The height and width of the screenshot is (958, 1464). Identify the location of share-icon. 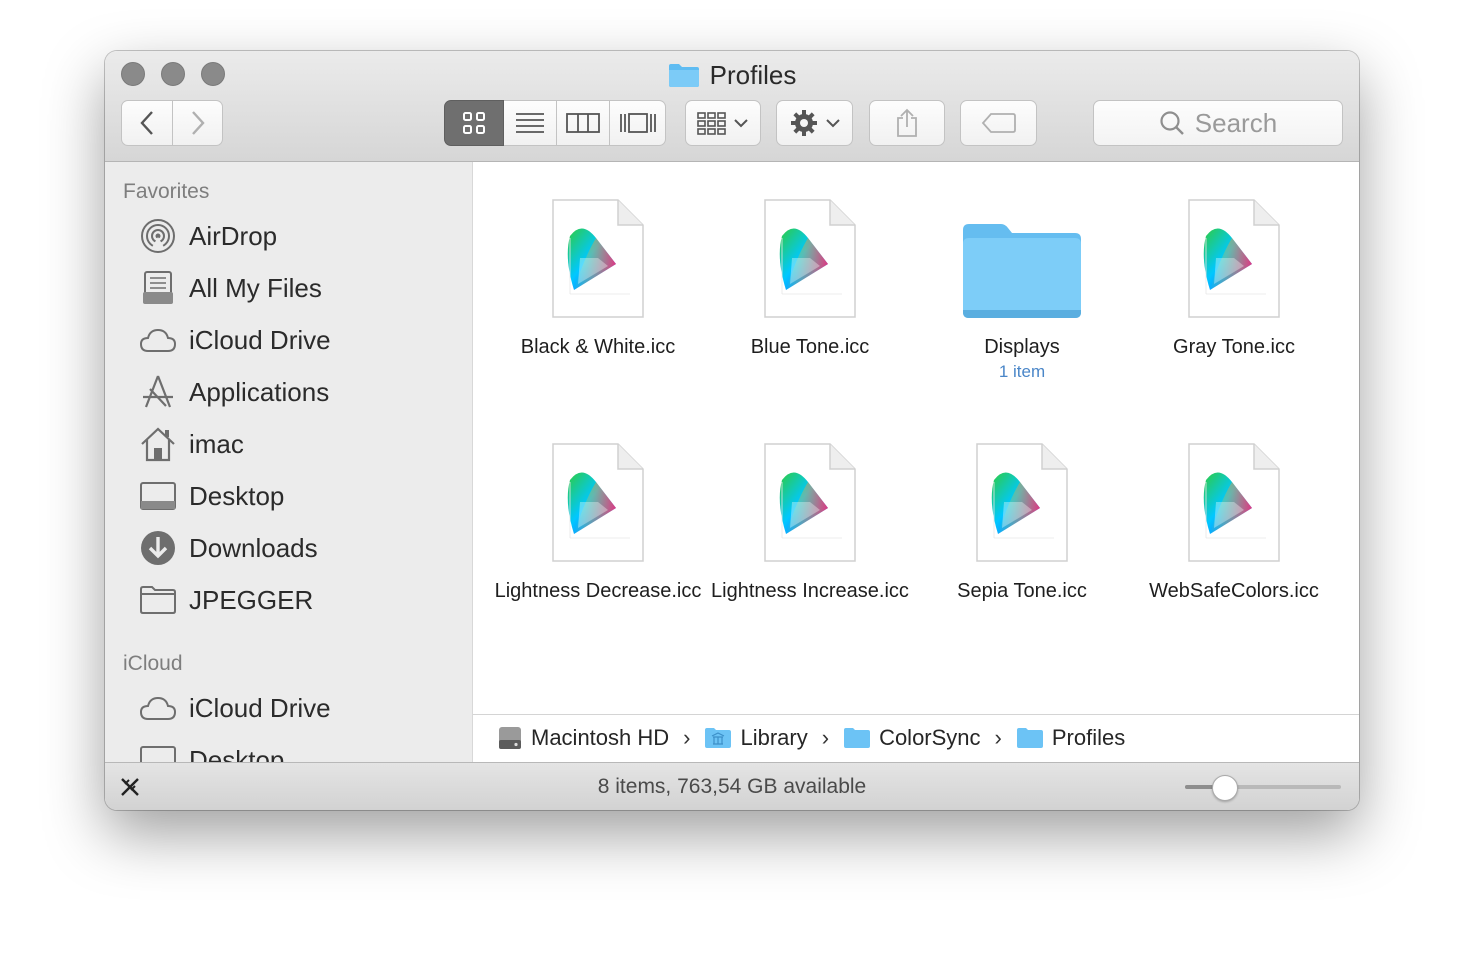
(907, 122).